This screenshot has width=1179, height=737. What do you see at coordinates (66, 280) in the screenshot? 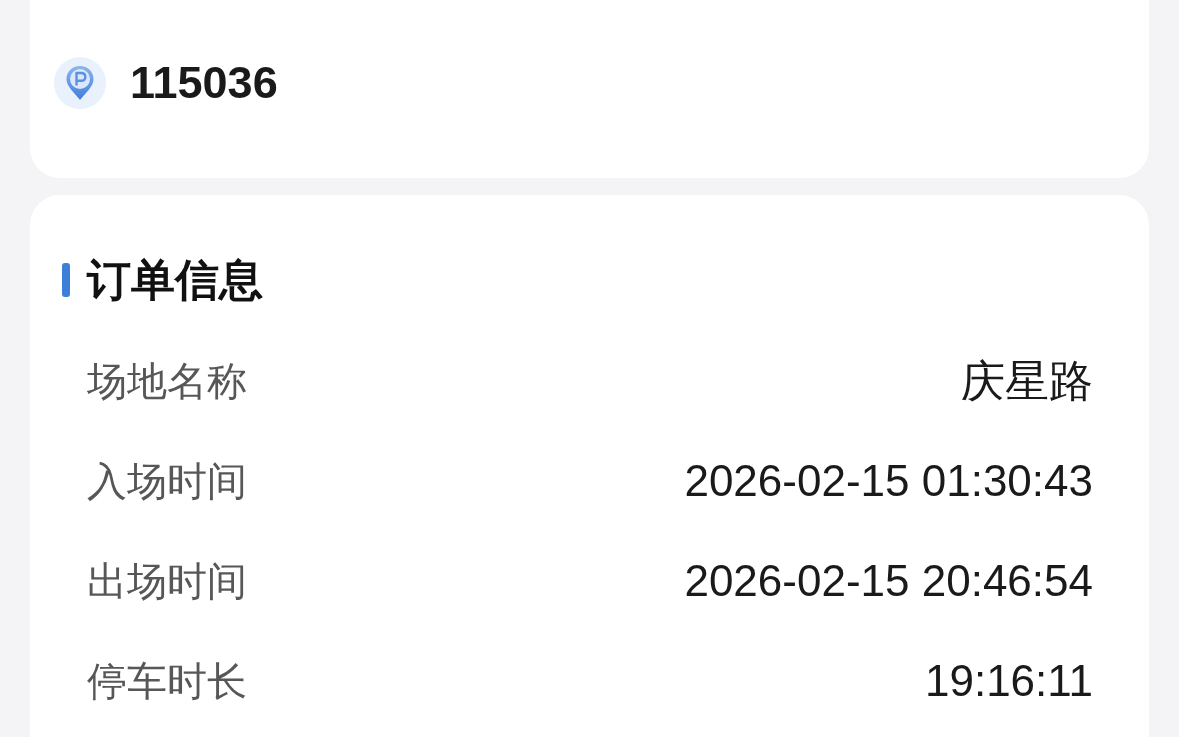
I see `accent-bar-icon` at bounding box center [66, 280].